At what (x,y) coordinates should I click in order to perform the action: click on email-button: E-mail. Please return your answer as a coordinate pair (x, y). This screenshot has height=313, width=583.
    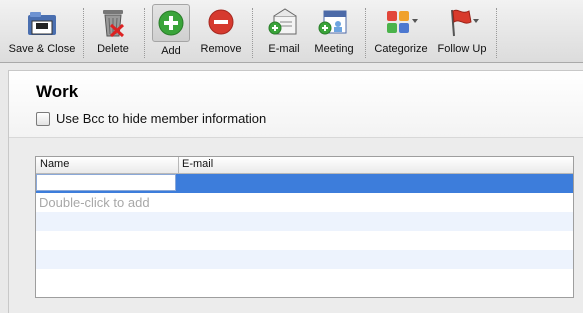
    Looking at the image, I should click on (284, 32).